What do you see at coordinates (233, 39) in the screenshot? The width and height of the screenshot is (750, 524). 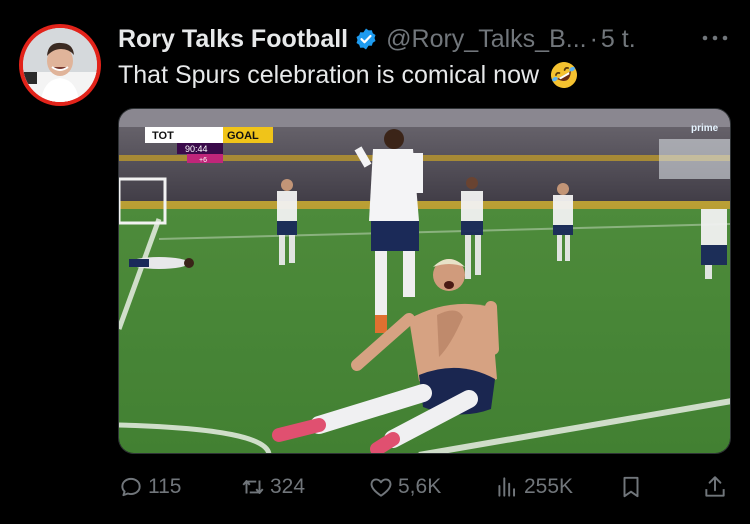 I see `display-name: Rory Talks Football` at bounding box center [233, 39].